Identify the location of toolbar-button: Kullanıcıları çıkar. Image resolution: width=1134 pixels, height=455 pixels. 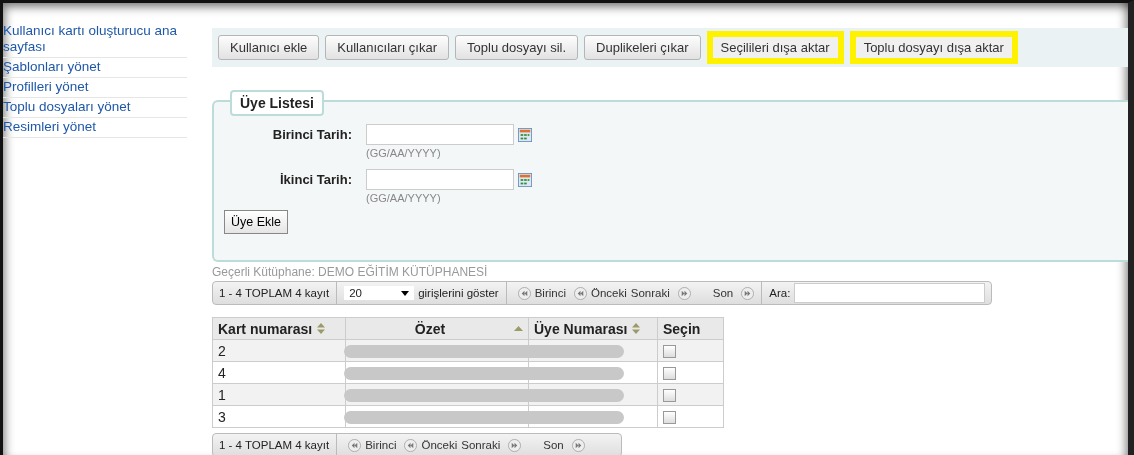
(387, 47).